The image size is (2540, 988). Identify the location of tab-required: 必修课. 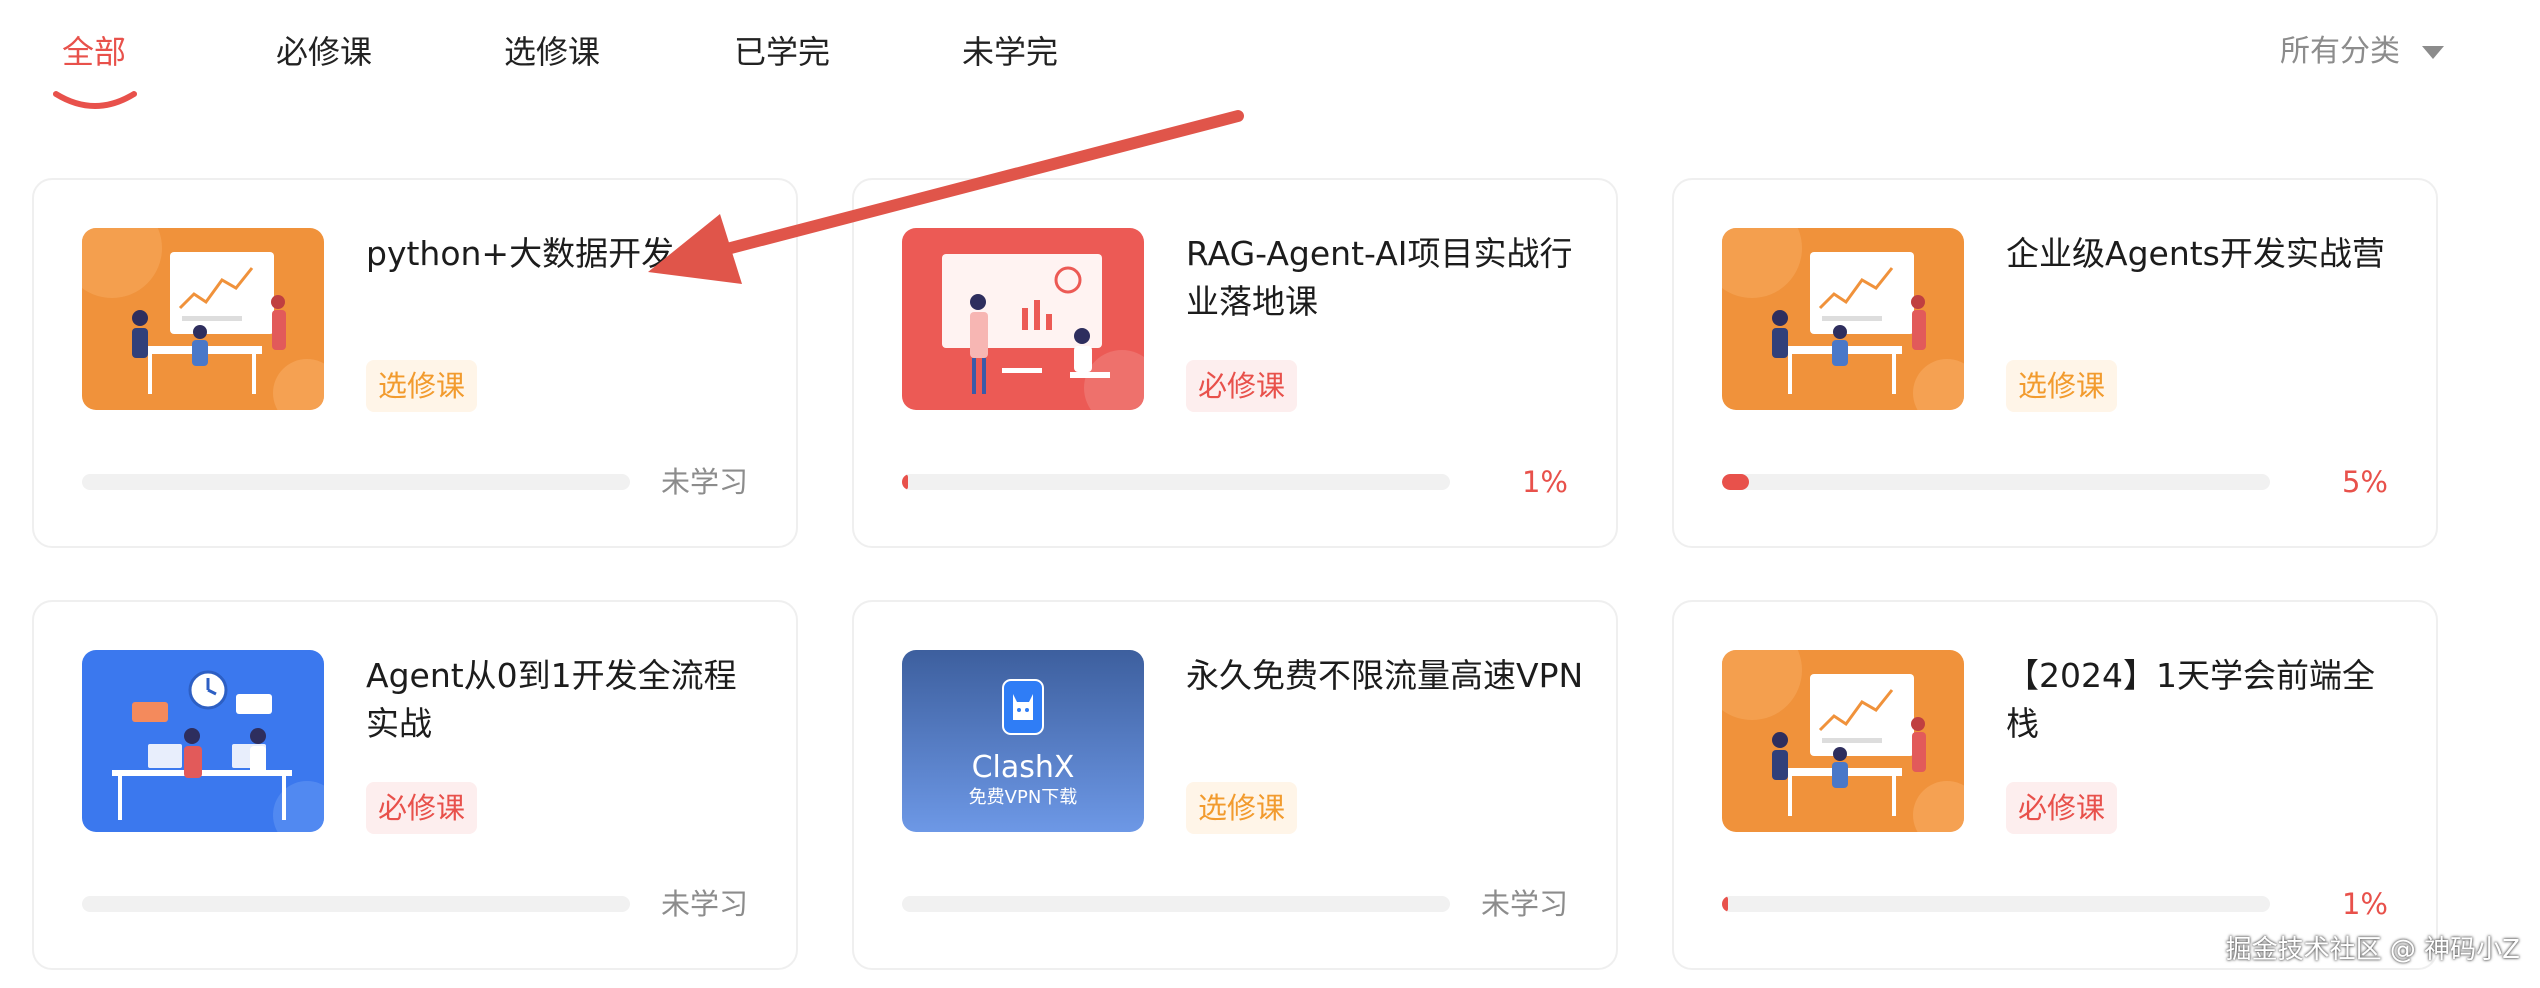
(324, 52).